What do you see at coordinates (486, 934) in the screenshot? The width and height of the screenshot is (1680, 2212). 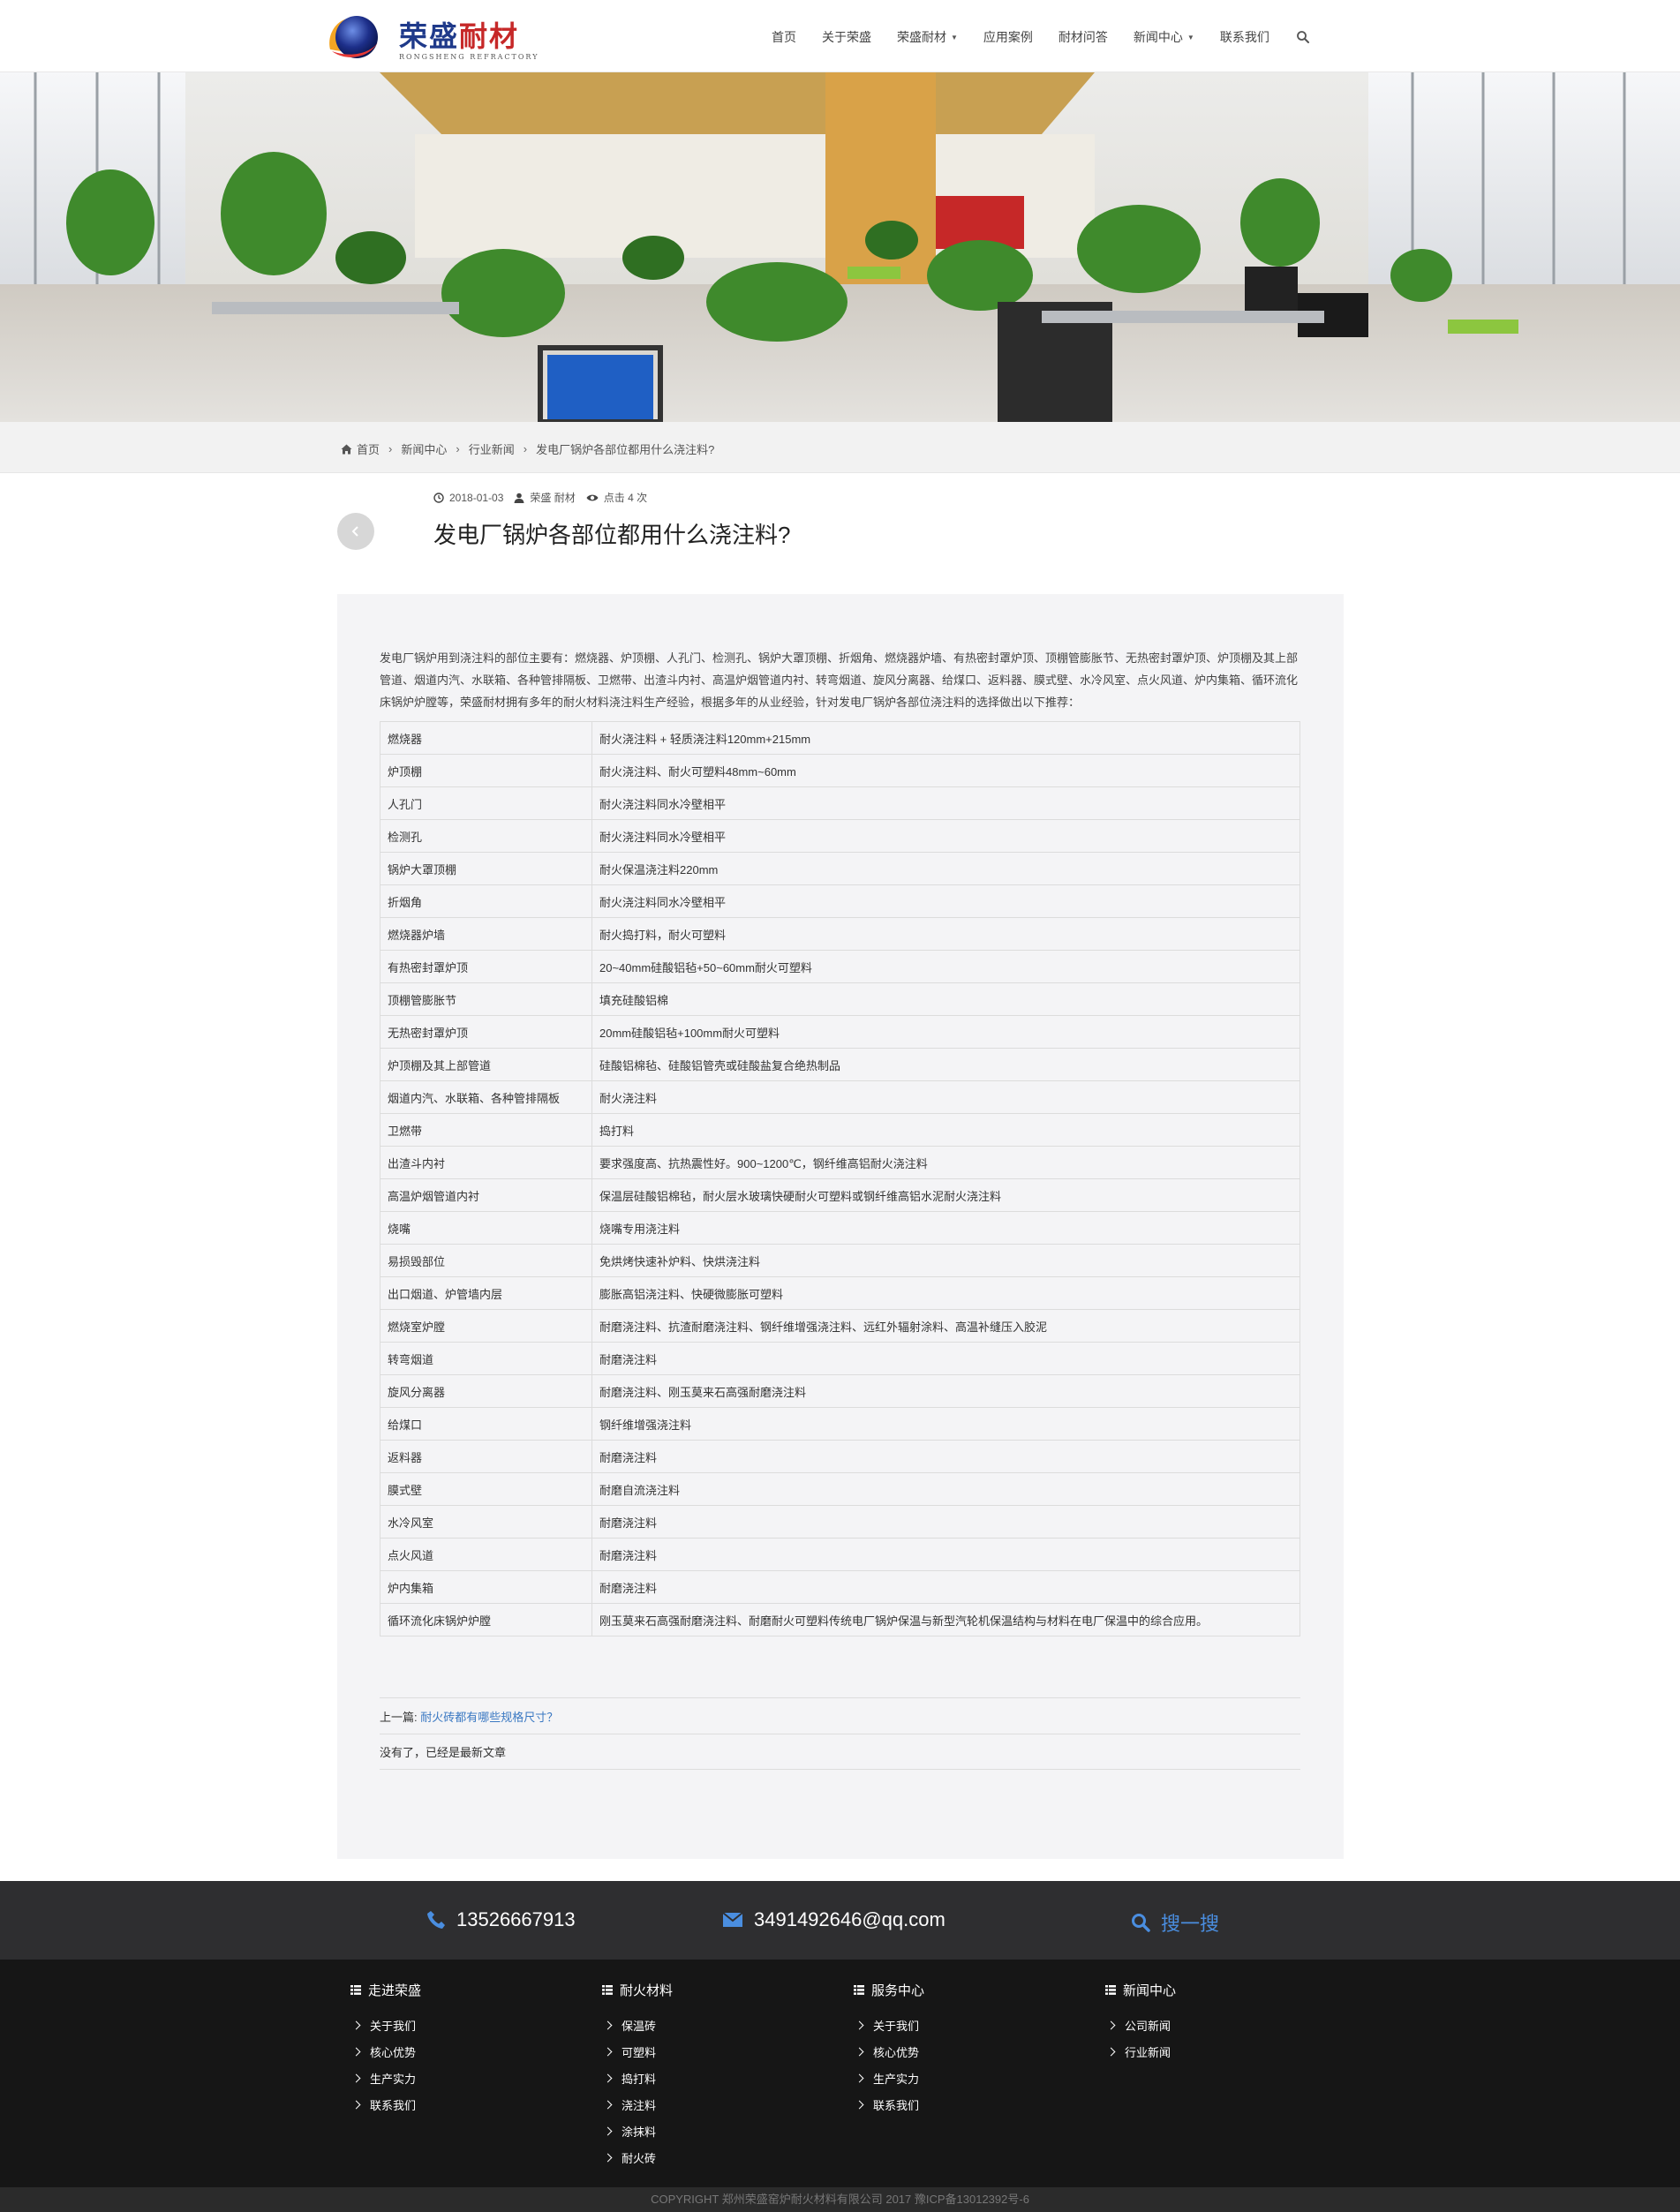 I see `table-cell-part: 燃烧器炉墙` at bounding box center [486, 934].